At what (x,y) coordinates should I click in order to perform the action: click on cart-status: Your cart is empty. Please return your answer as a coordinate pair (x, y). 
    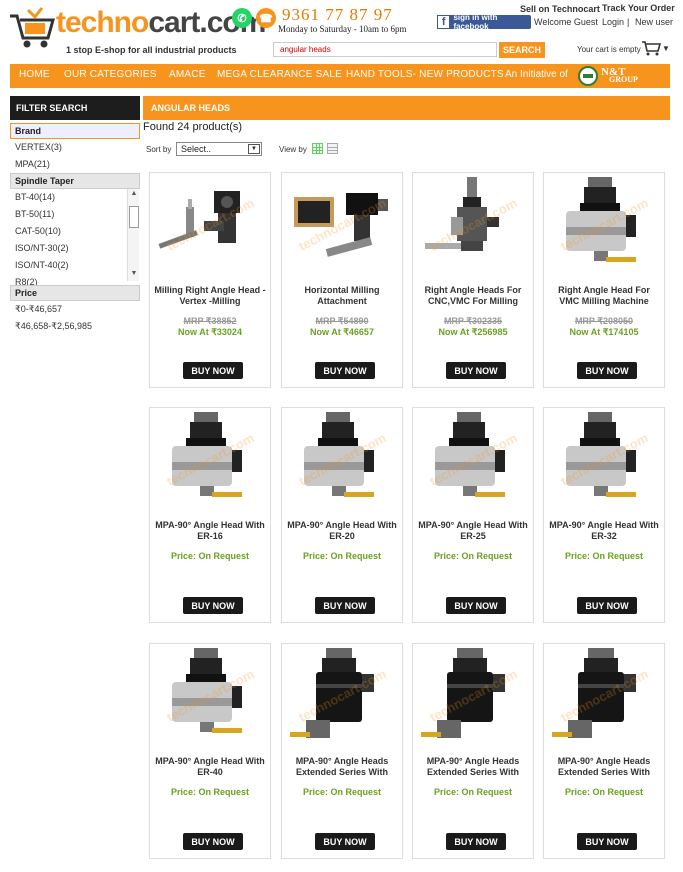
    Looking at the image, I should click on (609, 49).